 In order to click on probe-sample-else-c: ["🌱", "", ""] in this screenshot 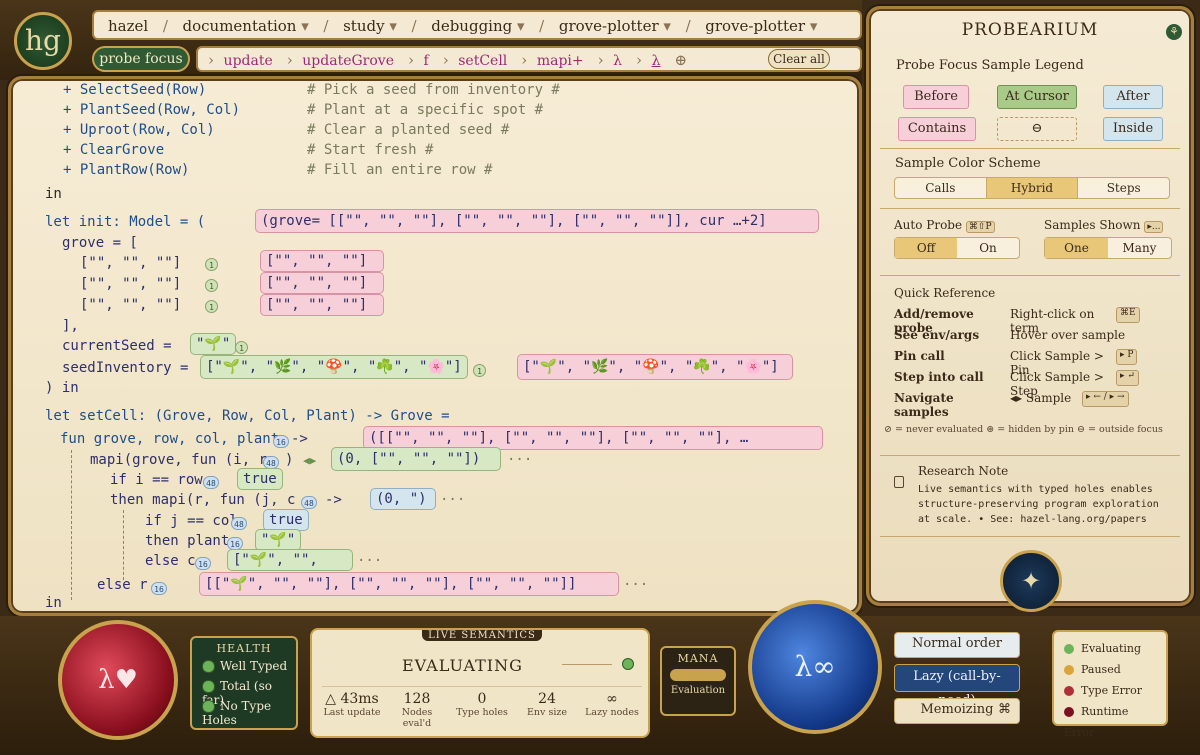, I will do `click(290, 568)`.